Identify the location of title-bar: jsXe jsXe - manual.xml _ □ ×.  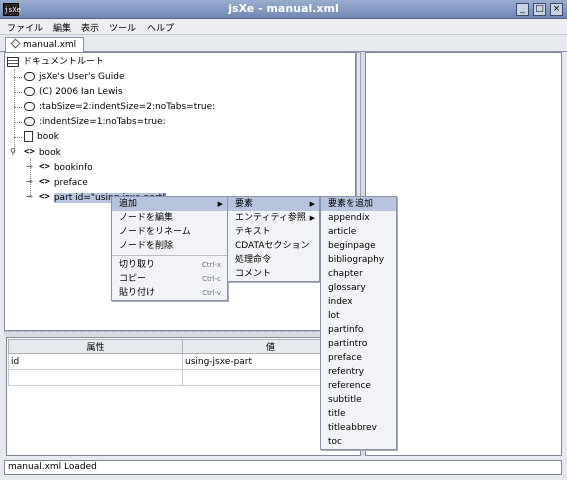
(283, 9).